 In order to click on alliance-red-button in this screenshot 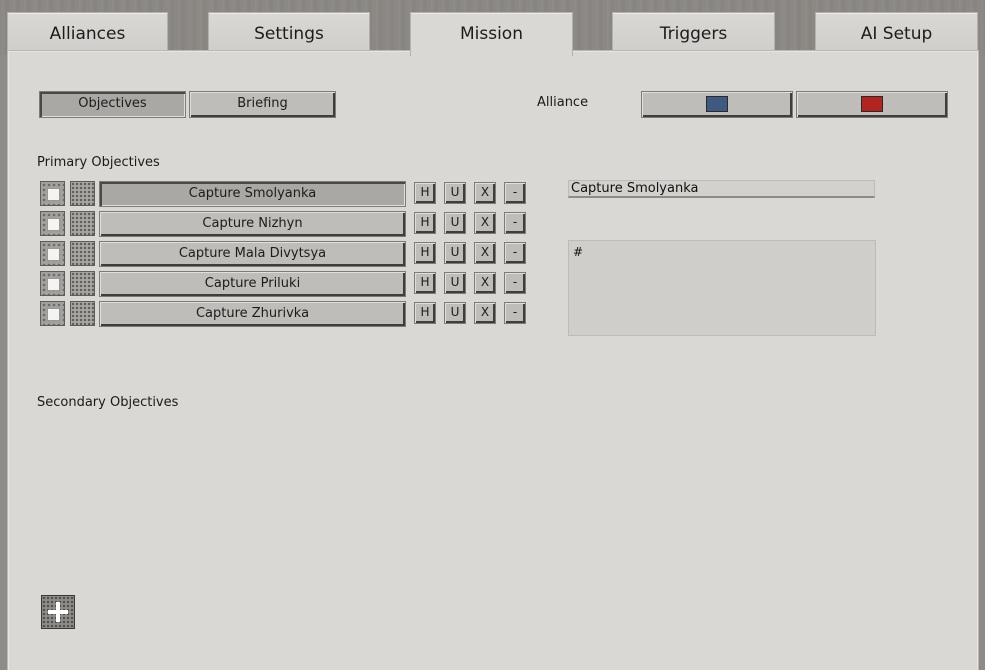, I will do `click(872, 104)`.